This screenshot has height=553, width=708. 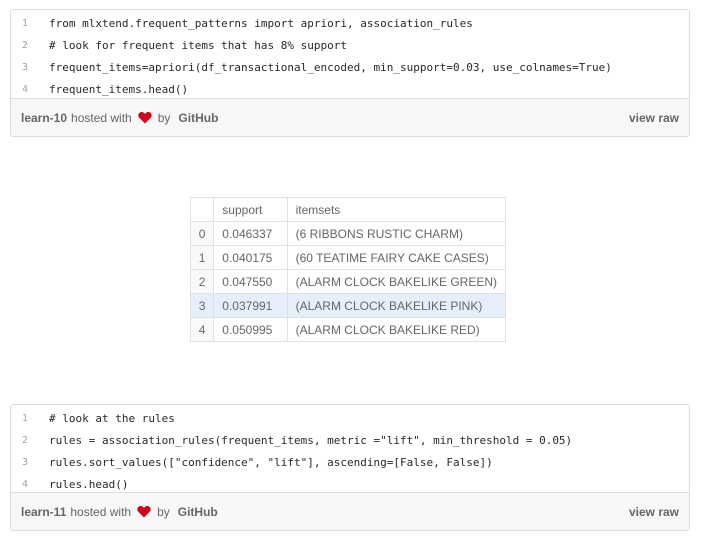 I want to click on table-header-row: support itemsets, so click(x=348, y=209).